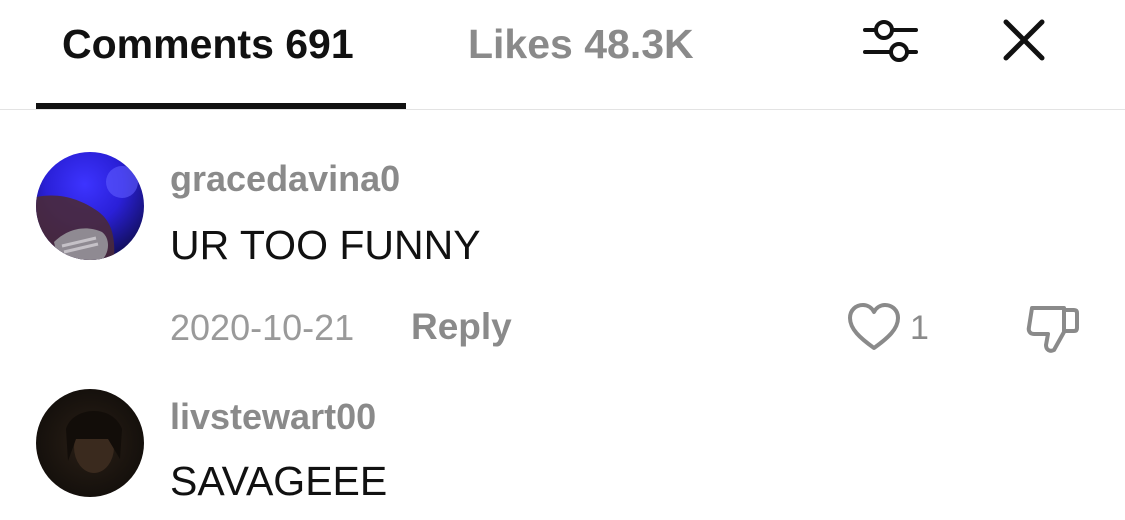 Image resolution: width=1125 pixels, height=520 pixels. I want to click on comment-username: livstewart00, so click(273, 417).